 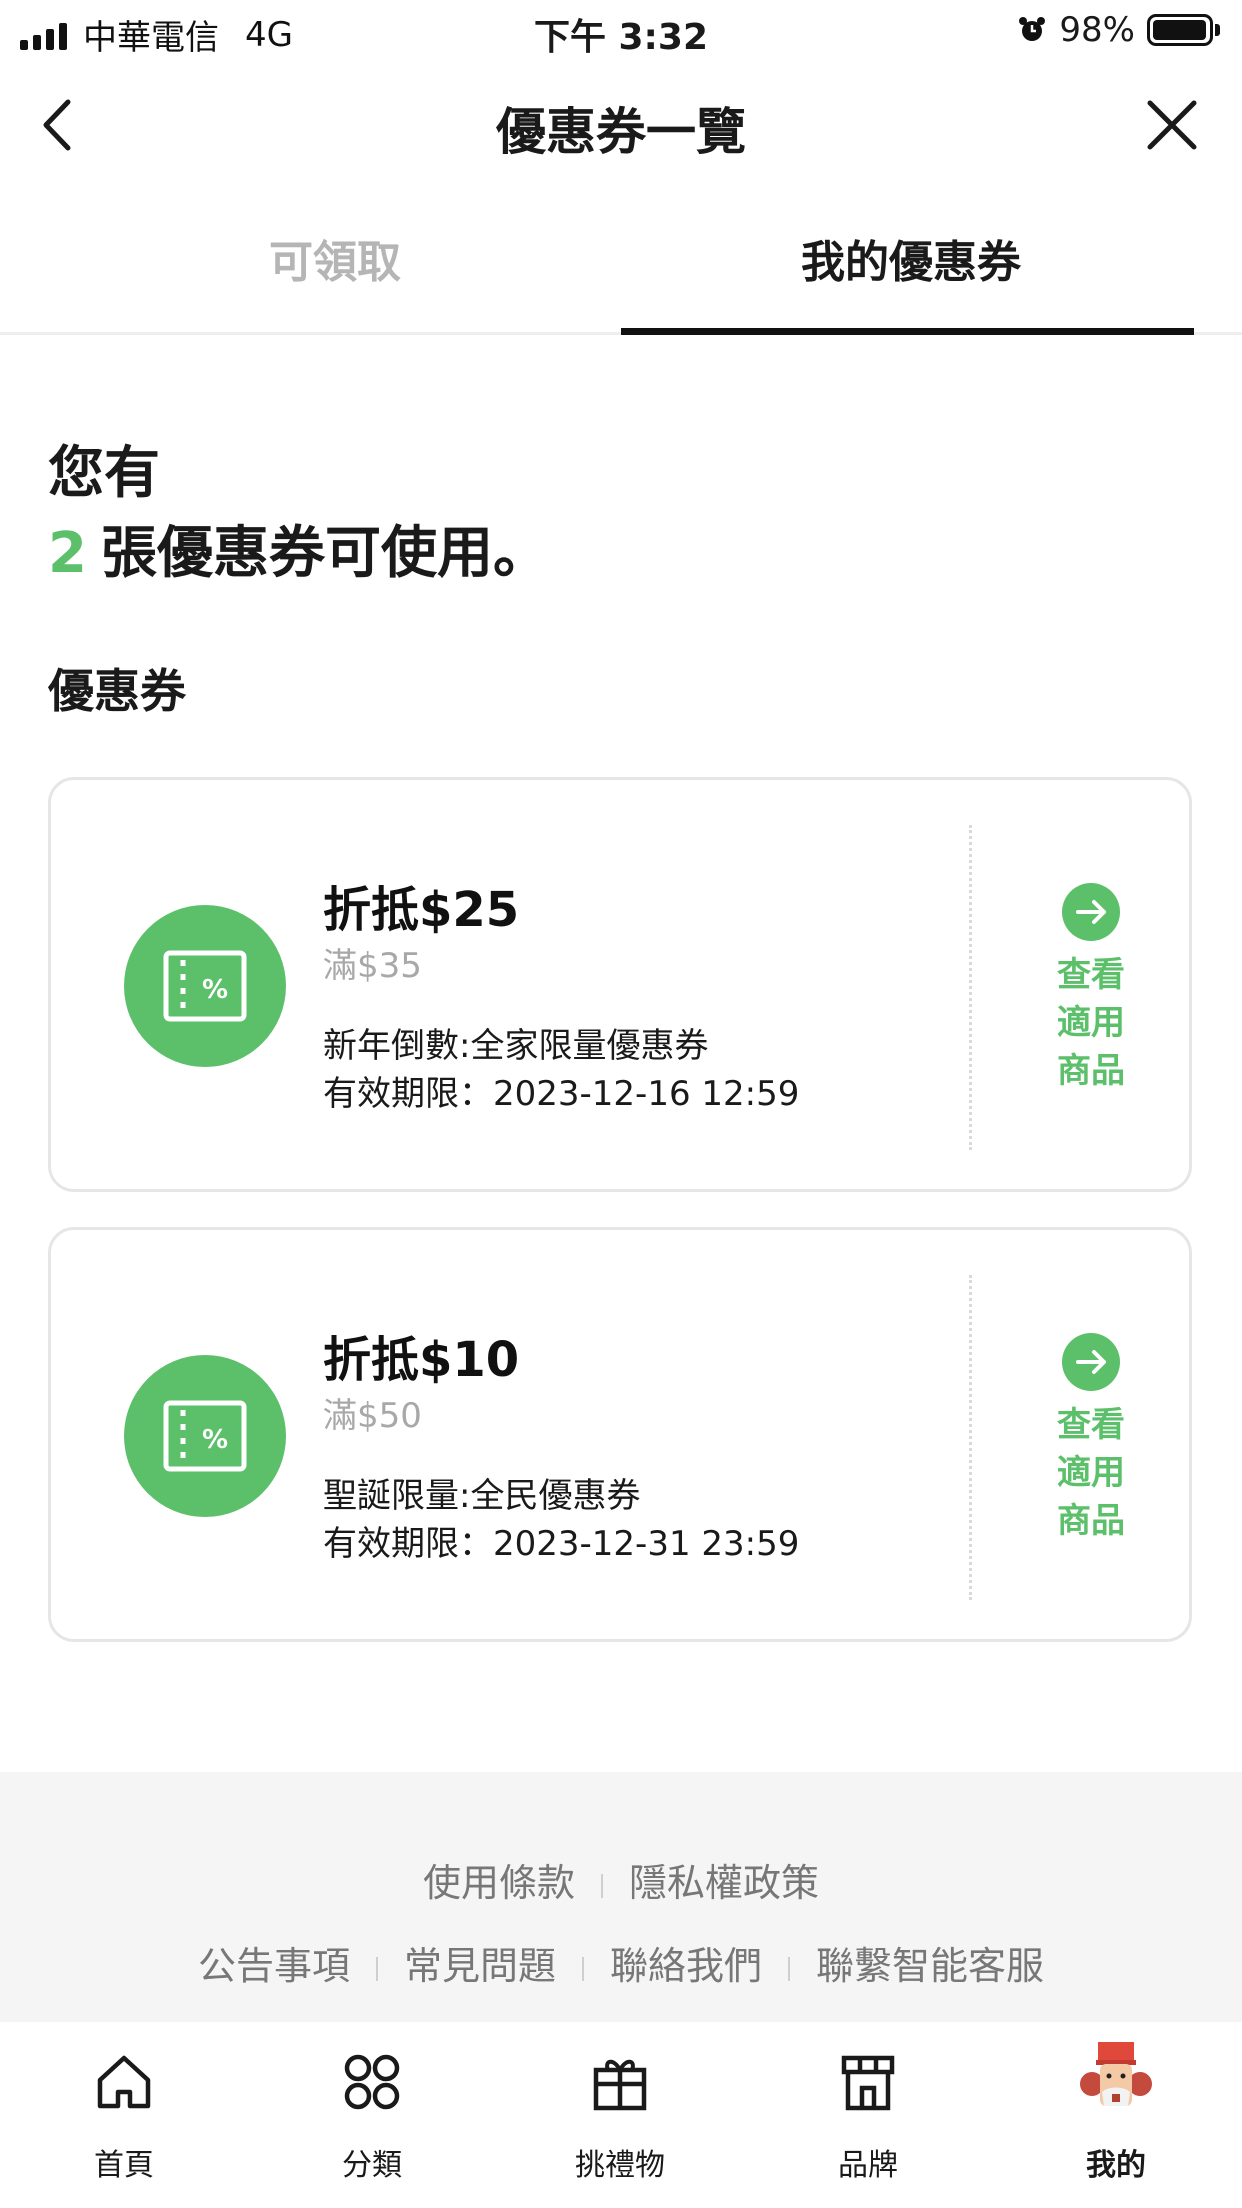 I want to click on coupon-expiry: 有效期限：2023-12-16 12:59, so click(x=561, y=1094).